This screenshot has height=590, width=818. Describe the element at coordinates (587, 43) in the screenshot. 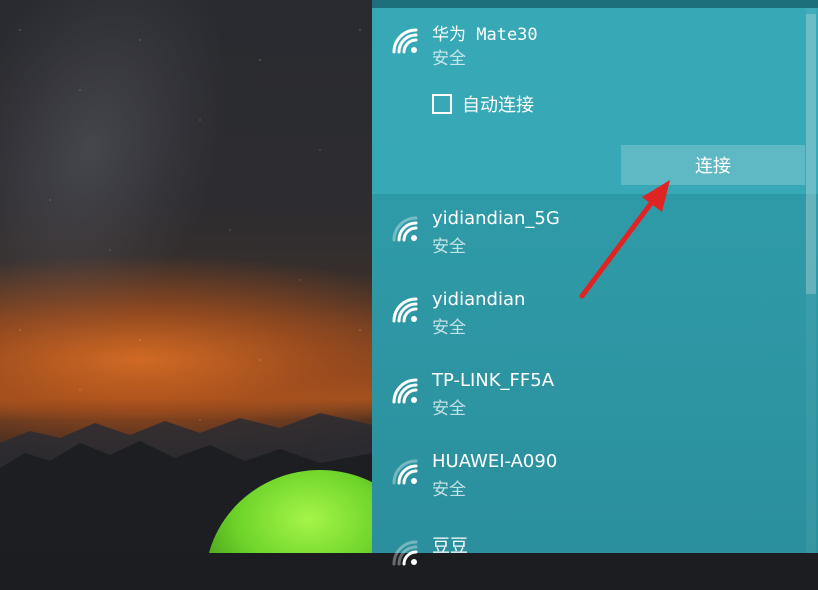

I see `network-item-selected: 华为 Mate30 安全` at that location.